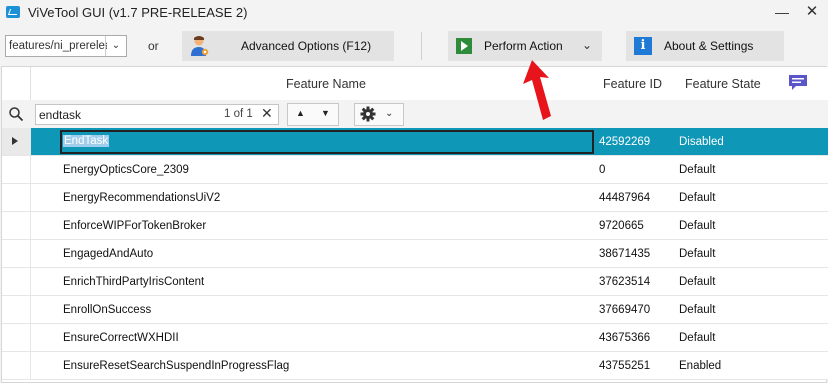  What do you see at coordinates (138, 12) in the screenshot?
I see `window-title: ViVeTool GUI (v1.7 PRE-RELEASE 2)` at bounding box center [138, 12].